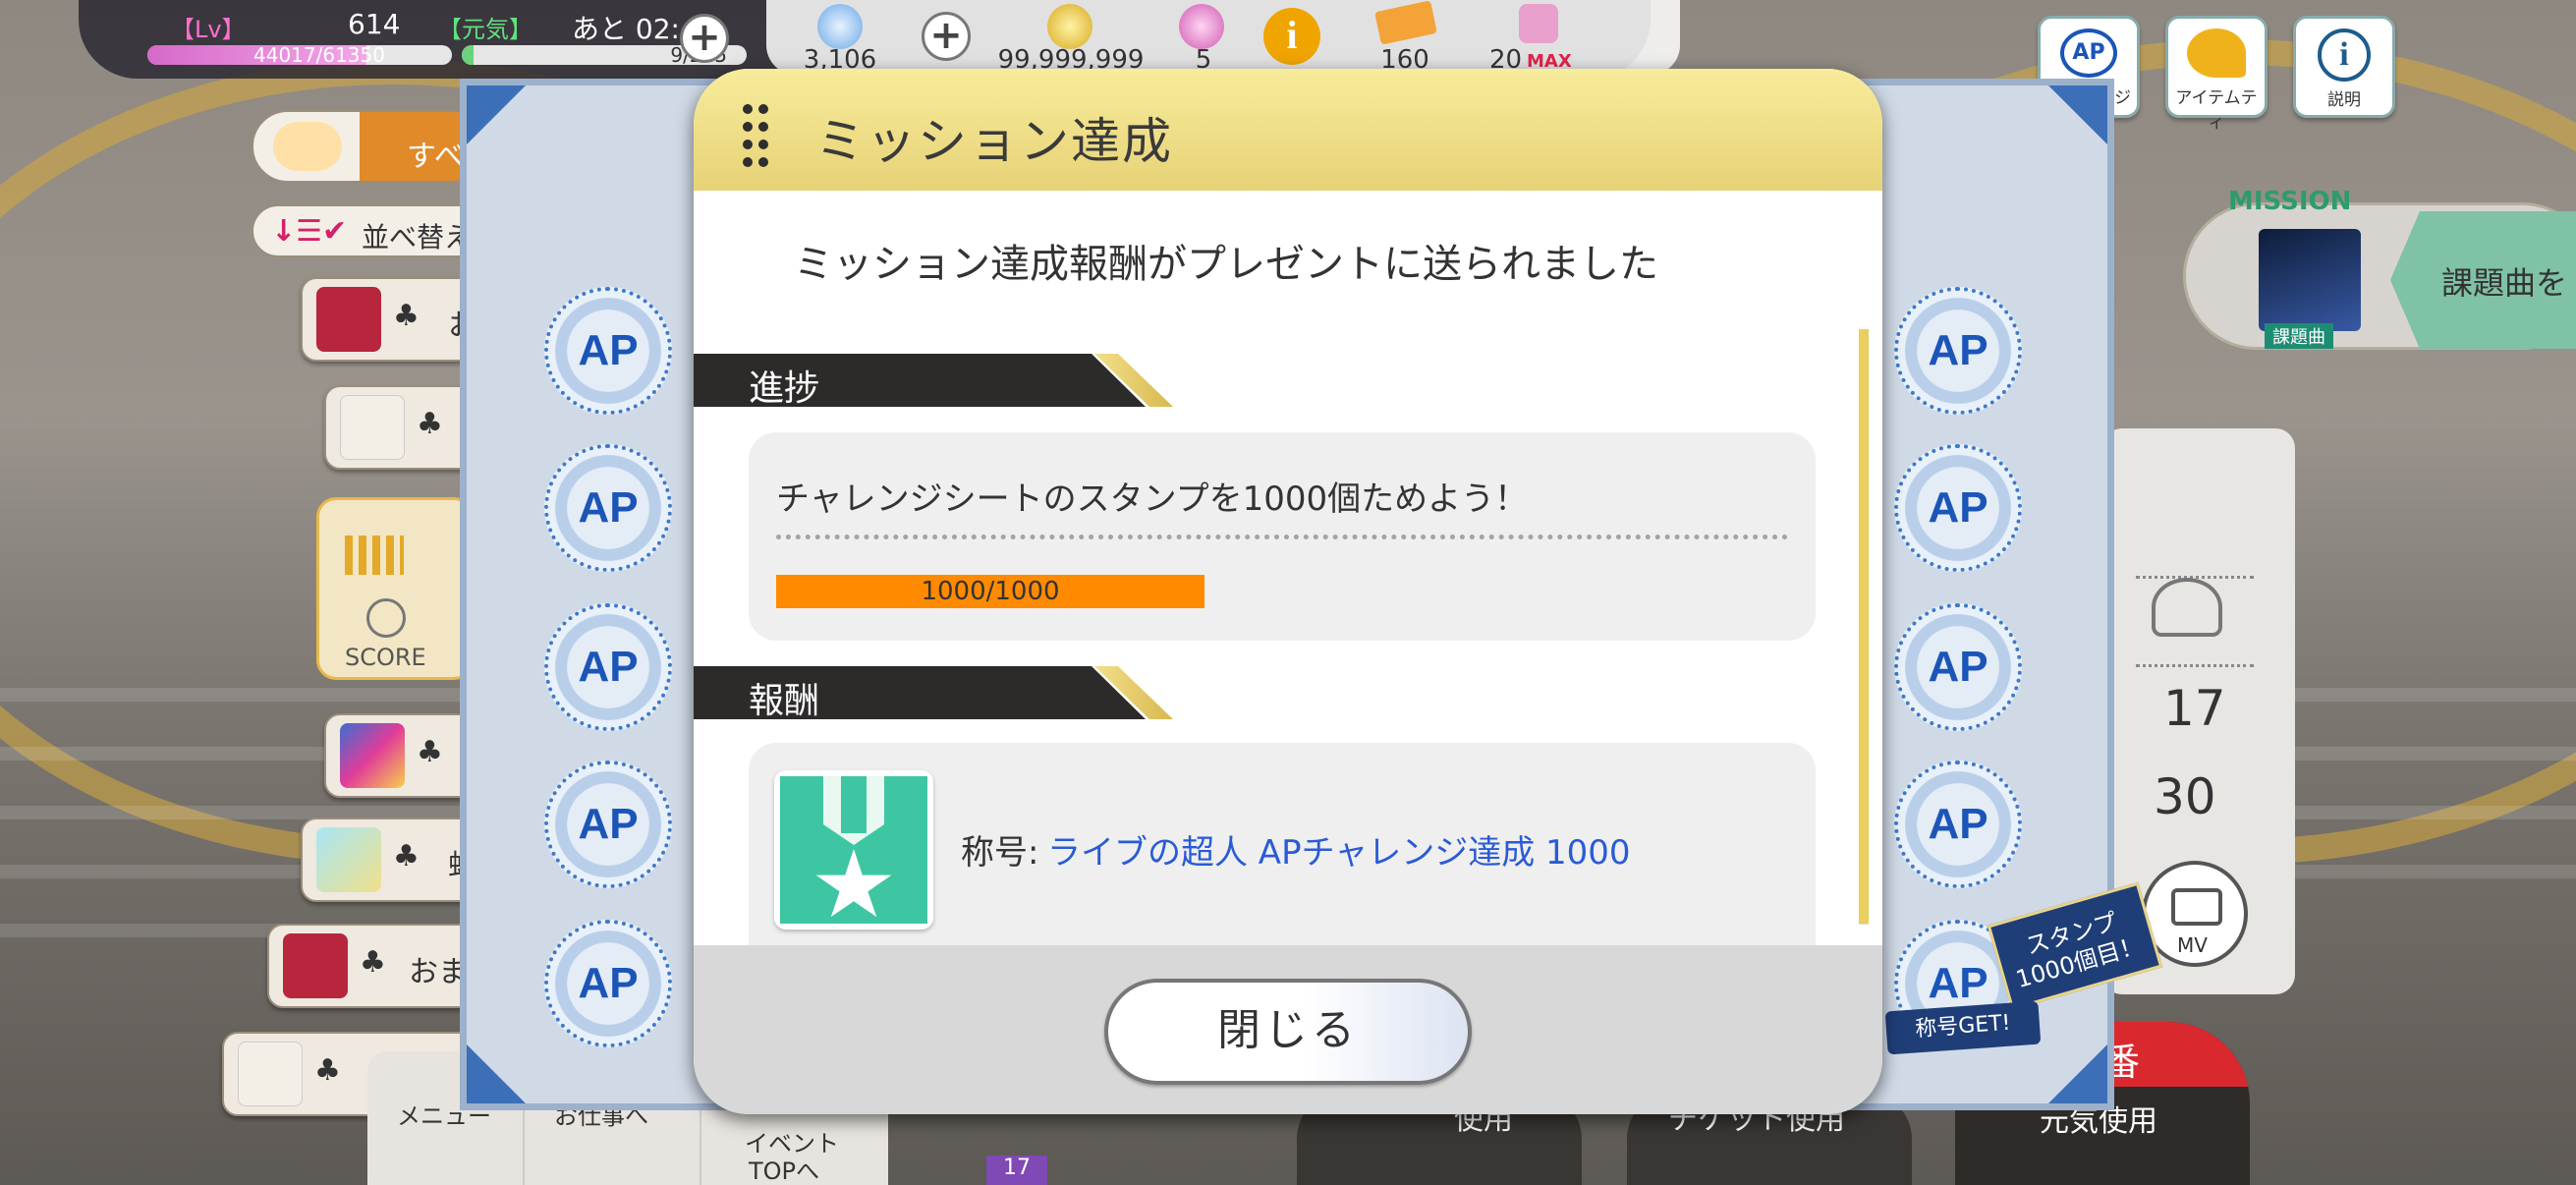  Describe the element at coordinates (2196, 907) in the screenshot. I see `film-icon` at that location.